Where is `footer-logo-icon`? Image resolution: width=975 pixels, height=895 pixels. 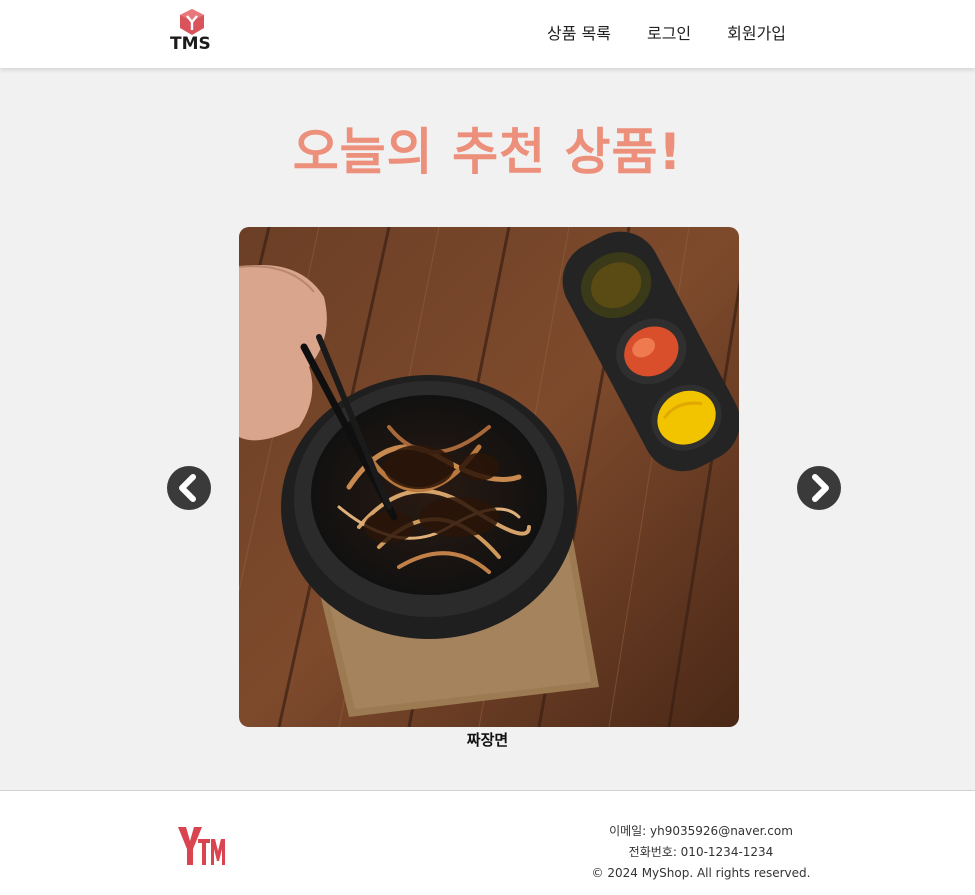 footer-logo-icon is located at coordinates (201, 846).